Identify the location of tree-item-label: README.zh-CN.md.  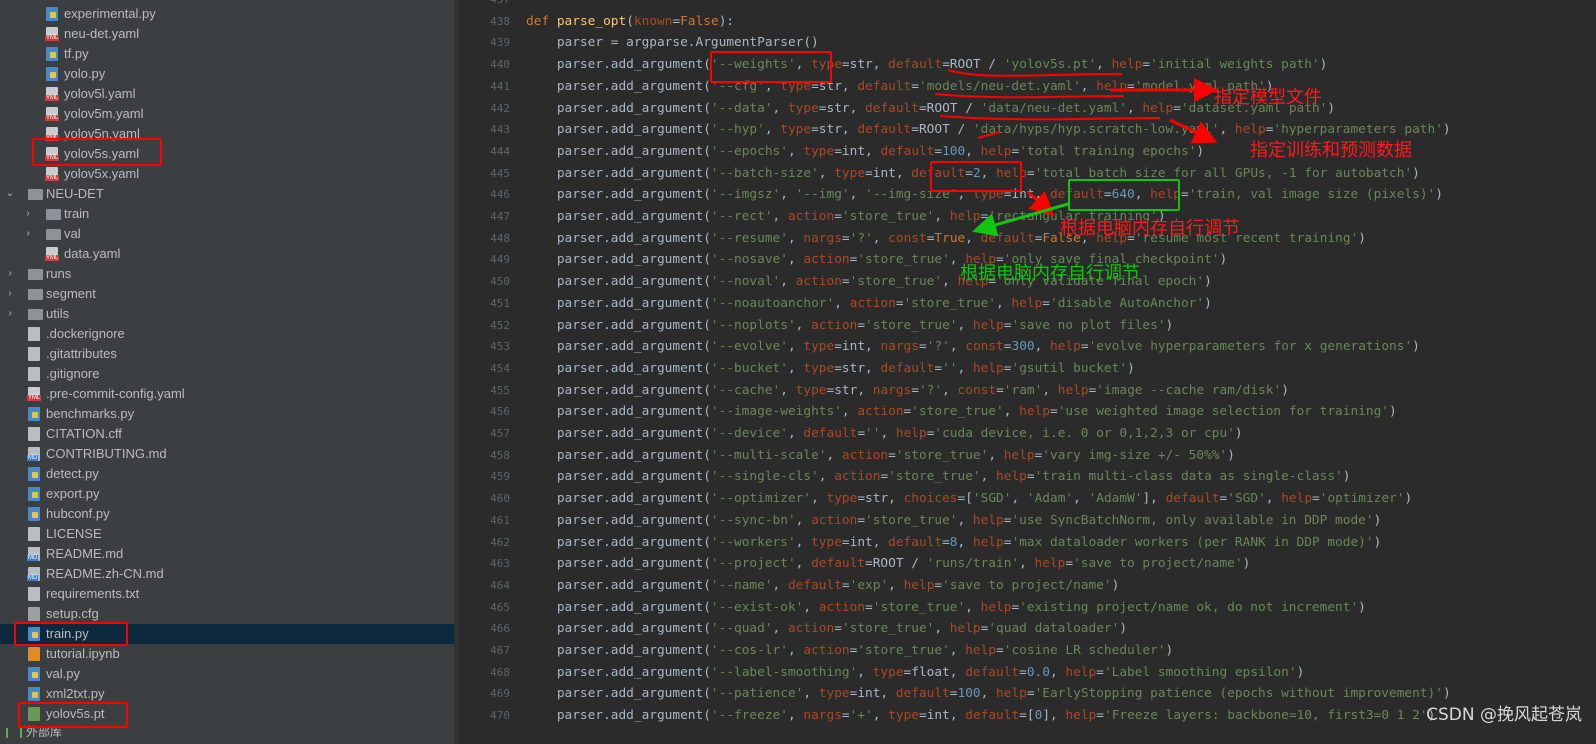
(105, 573).